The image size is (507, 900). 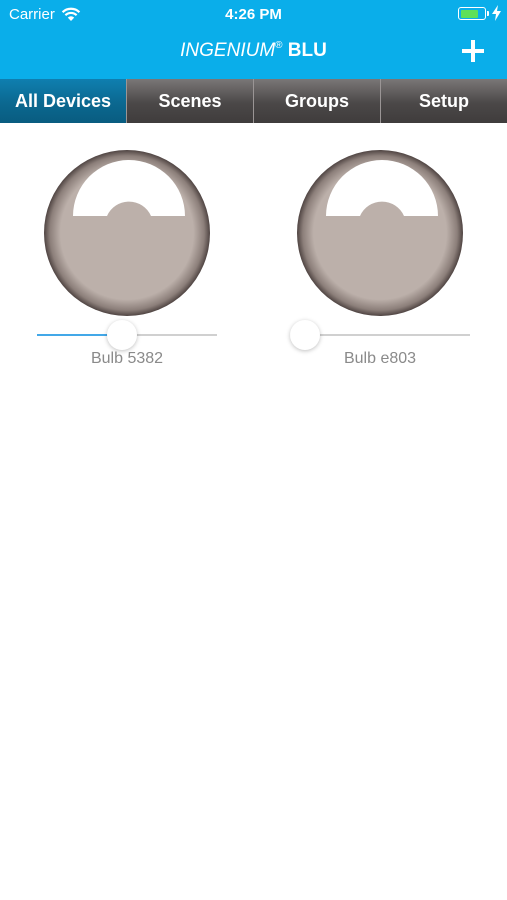 I want to click on tab-bar: All Devices Scenes Groups Setup, so click(x=253, y=101).